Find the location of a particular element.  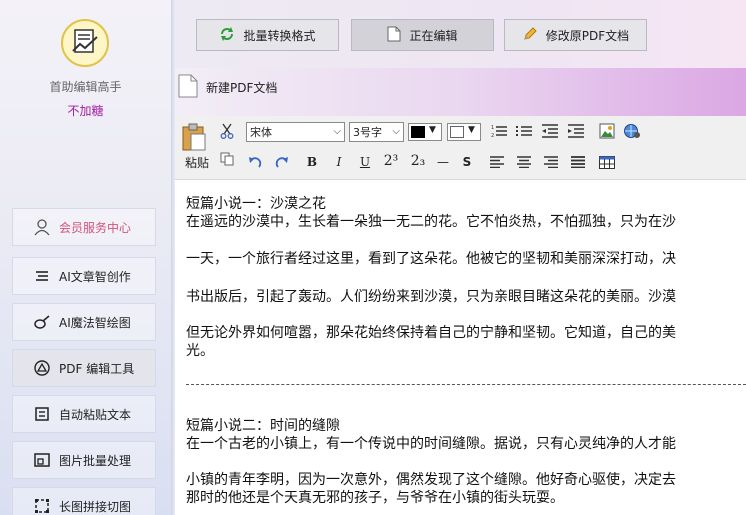

ordered-list-icon: 12 is located at coordinates (499, 131).